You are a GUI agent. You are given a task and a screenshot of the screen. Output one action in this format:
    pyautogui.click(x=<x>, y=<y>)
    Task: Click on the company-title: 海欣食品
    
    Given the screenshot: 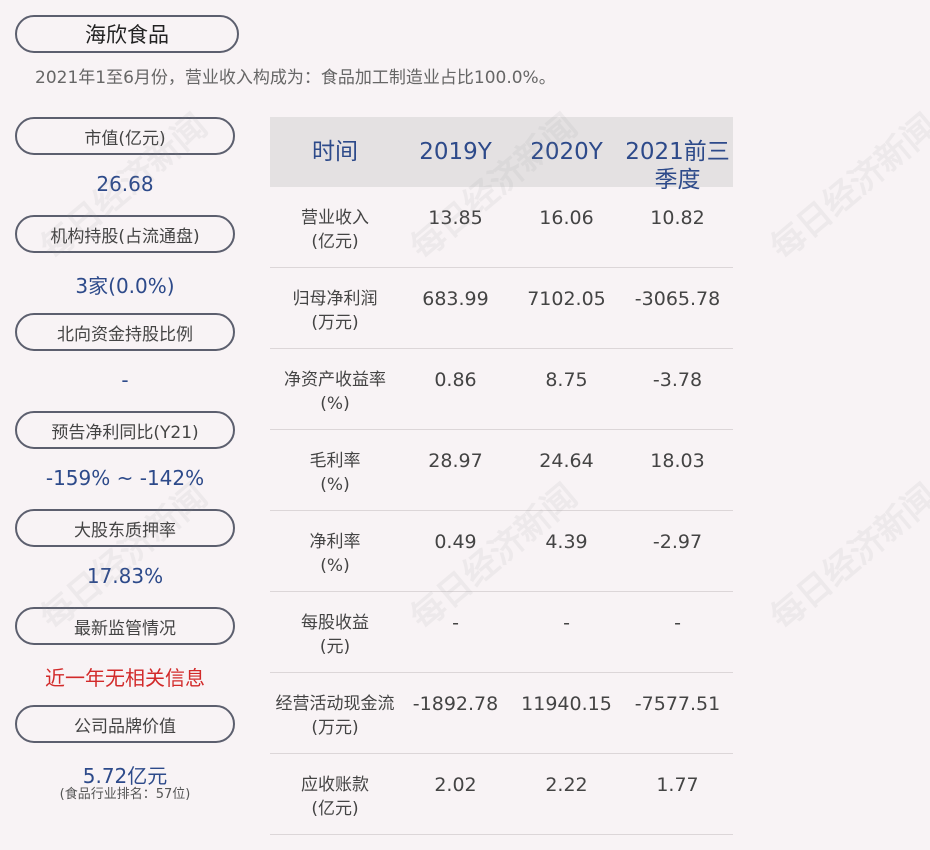 What is the action you would take?
    pyautogui.click(x=127, y=34)
    